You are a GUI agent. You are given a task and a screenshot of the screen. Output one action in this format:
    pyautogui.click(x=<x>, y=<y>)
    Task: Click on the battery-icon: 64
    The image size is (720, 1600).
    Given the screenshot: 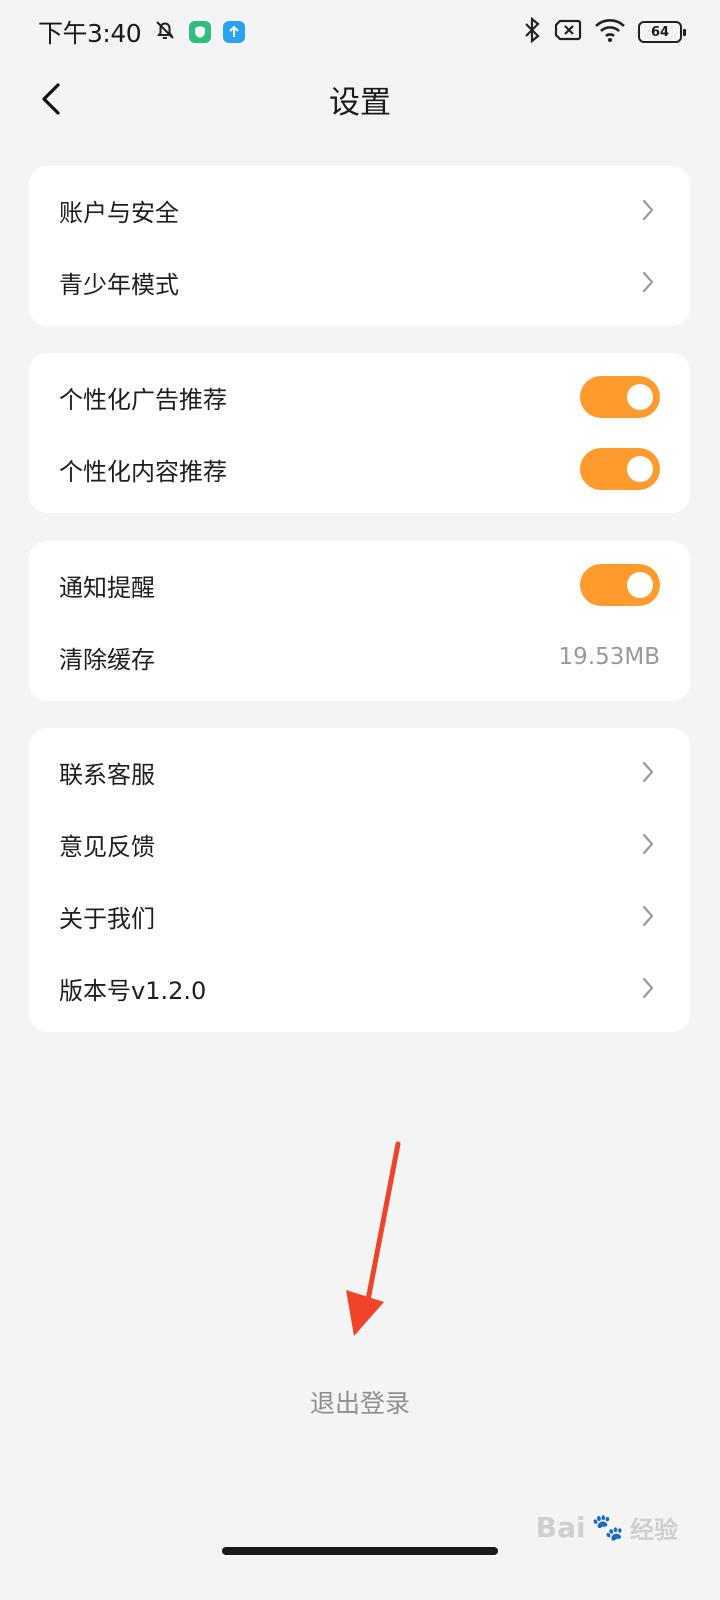 What is the action you would take?
    pyautogui.click(x=662, y=32)
    